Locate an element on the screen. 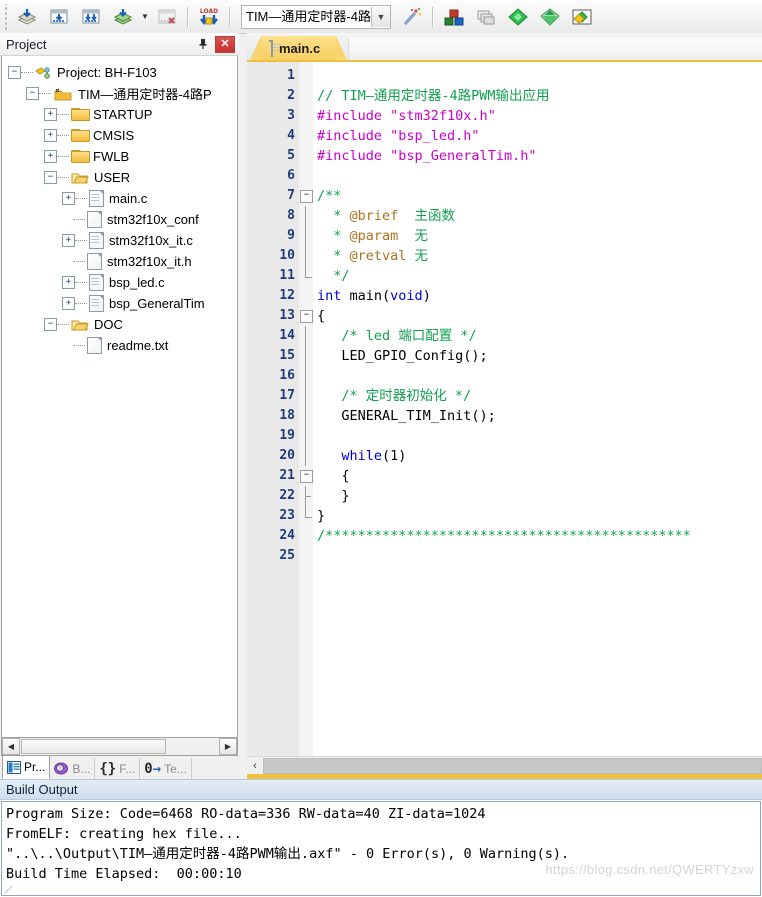  code-line: } is located at coordinates (537, 496).